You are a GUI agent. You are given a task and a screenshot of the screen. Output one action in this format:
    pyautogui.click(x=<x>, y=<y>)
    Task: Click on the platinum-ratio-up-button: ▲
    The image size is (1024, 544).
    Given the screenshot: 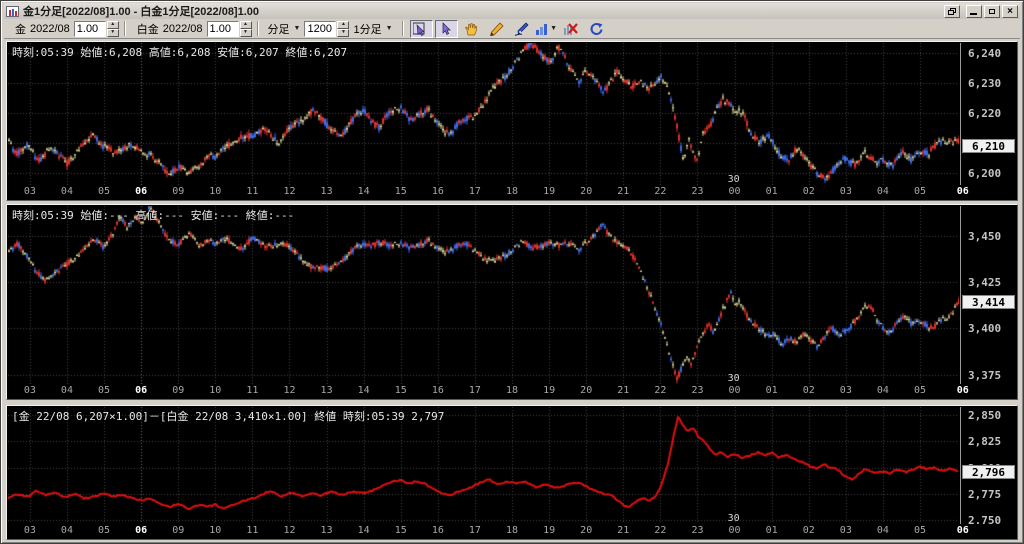 What is the action you would take?
    pyautogui.click(x=245, y=24)
    